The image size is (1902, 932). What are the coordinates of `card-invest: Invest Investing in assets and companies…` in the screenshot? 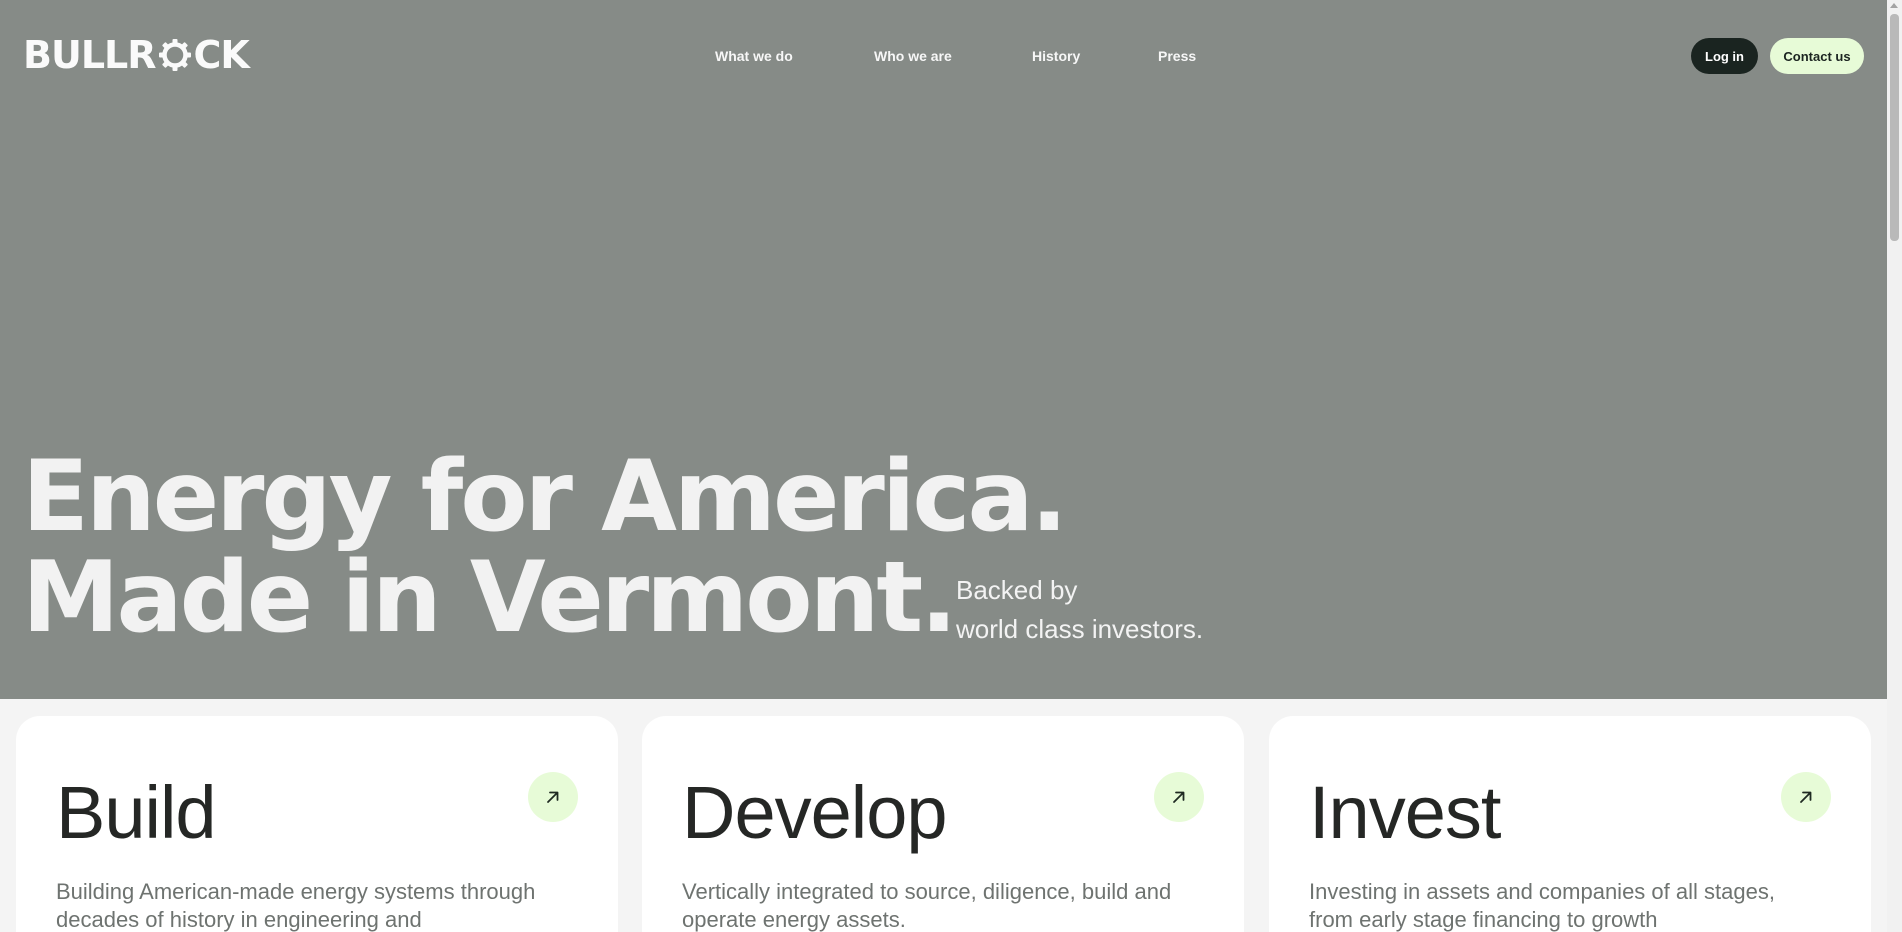 It's located at (1570, 824).